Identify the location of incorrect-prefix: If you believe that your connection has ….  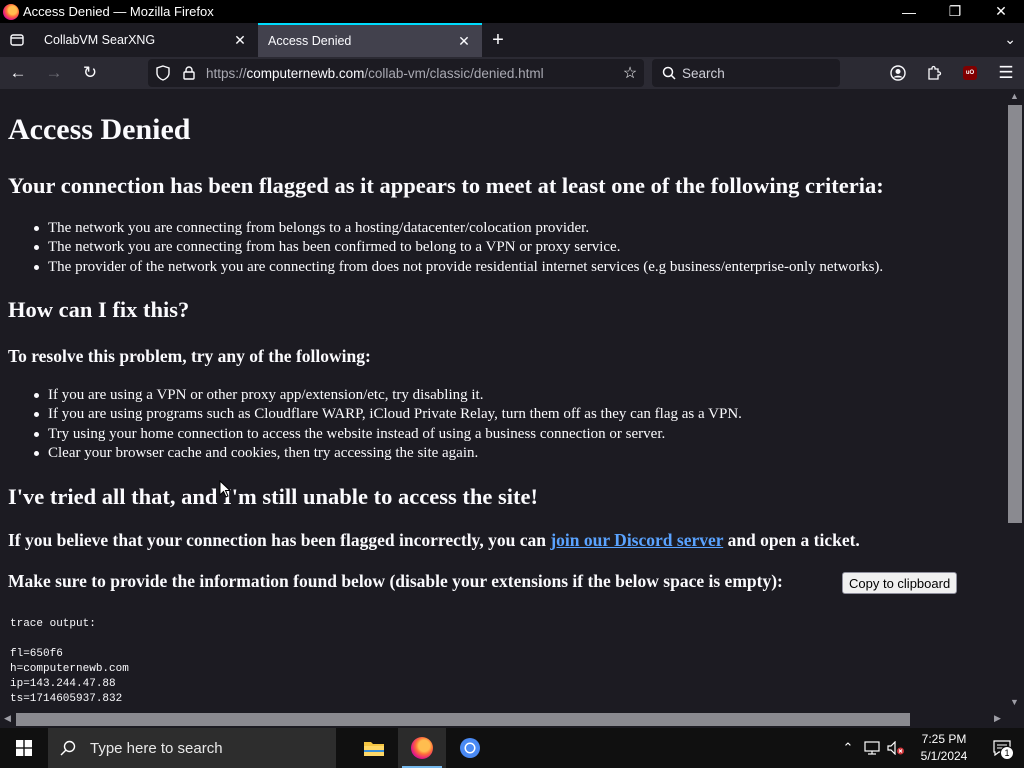
(279, 540).